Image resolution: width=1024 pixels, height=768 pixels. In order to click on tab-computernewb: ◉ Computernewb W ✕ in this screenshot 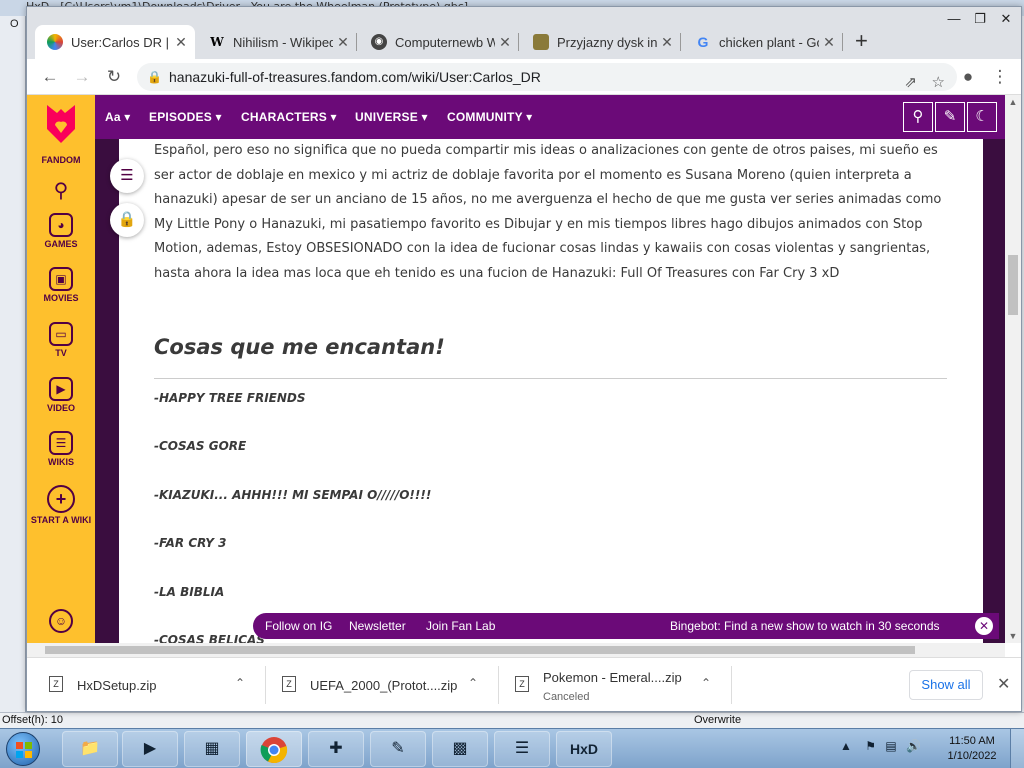, I will do `click(439, 42)`.